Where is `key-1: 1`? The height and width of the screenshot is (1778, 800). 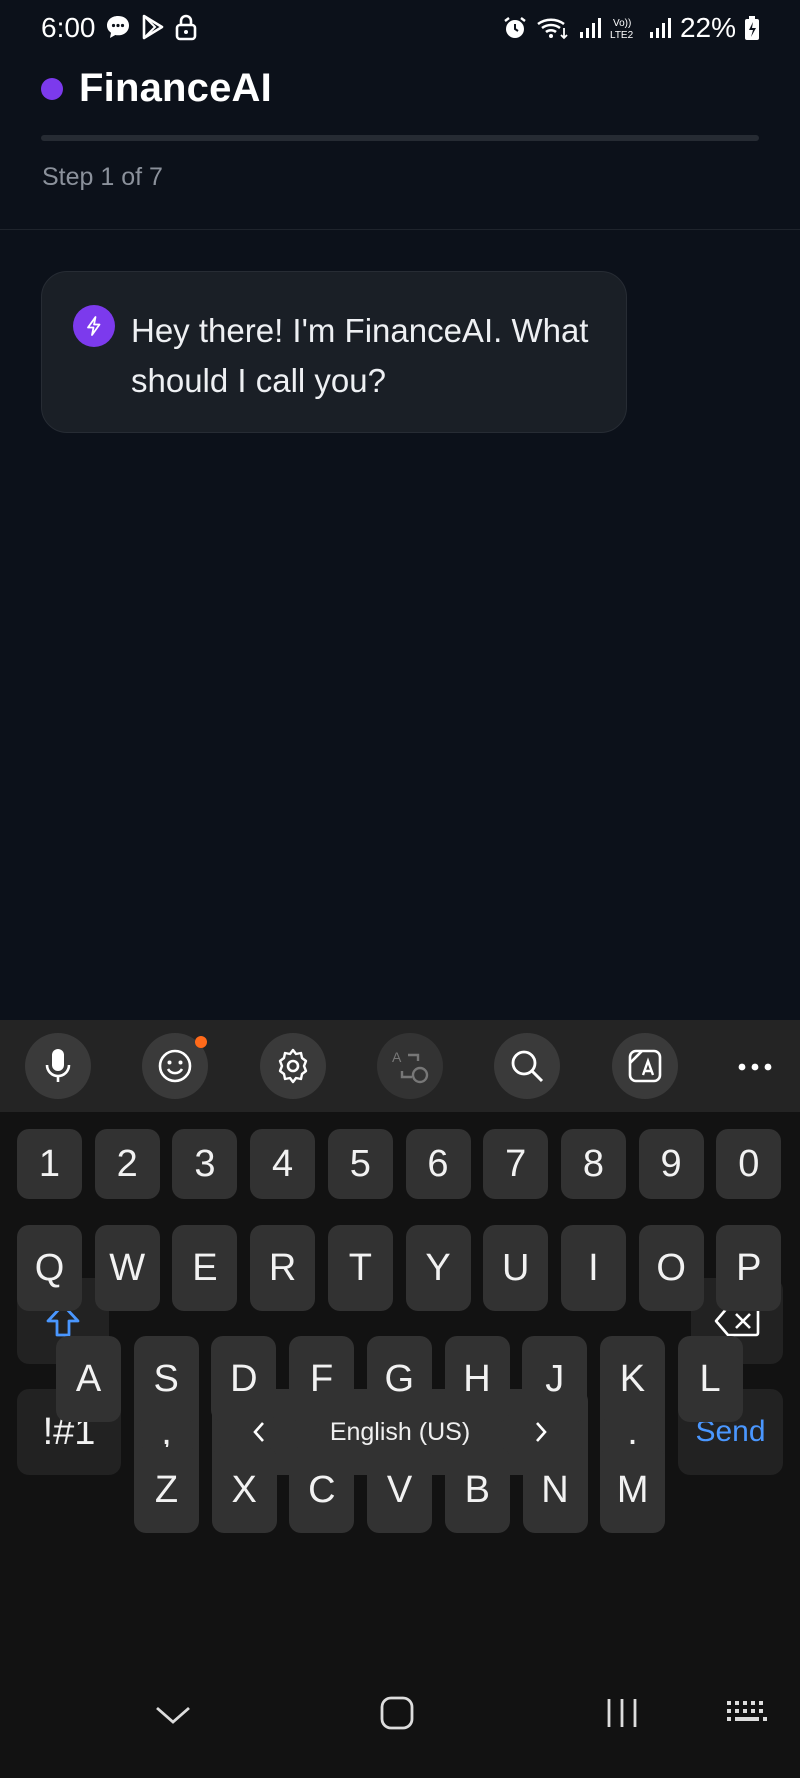 key-1: 1 is located at coordinates (49, 1164).